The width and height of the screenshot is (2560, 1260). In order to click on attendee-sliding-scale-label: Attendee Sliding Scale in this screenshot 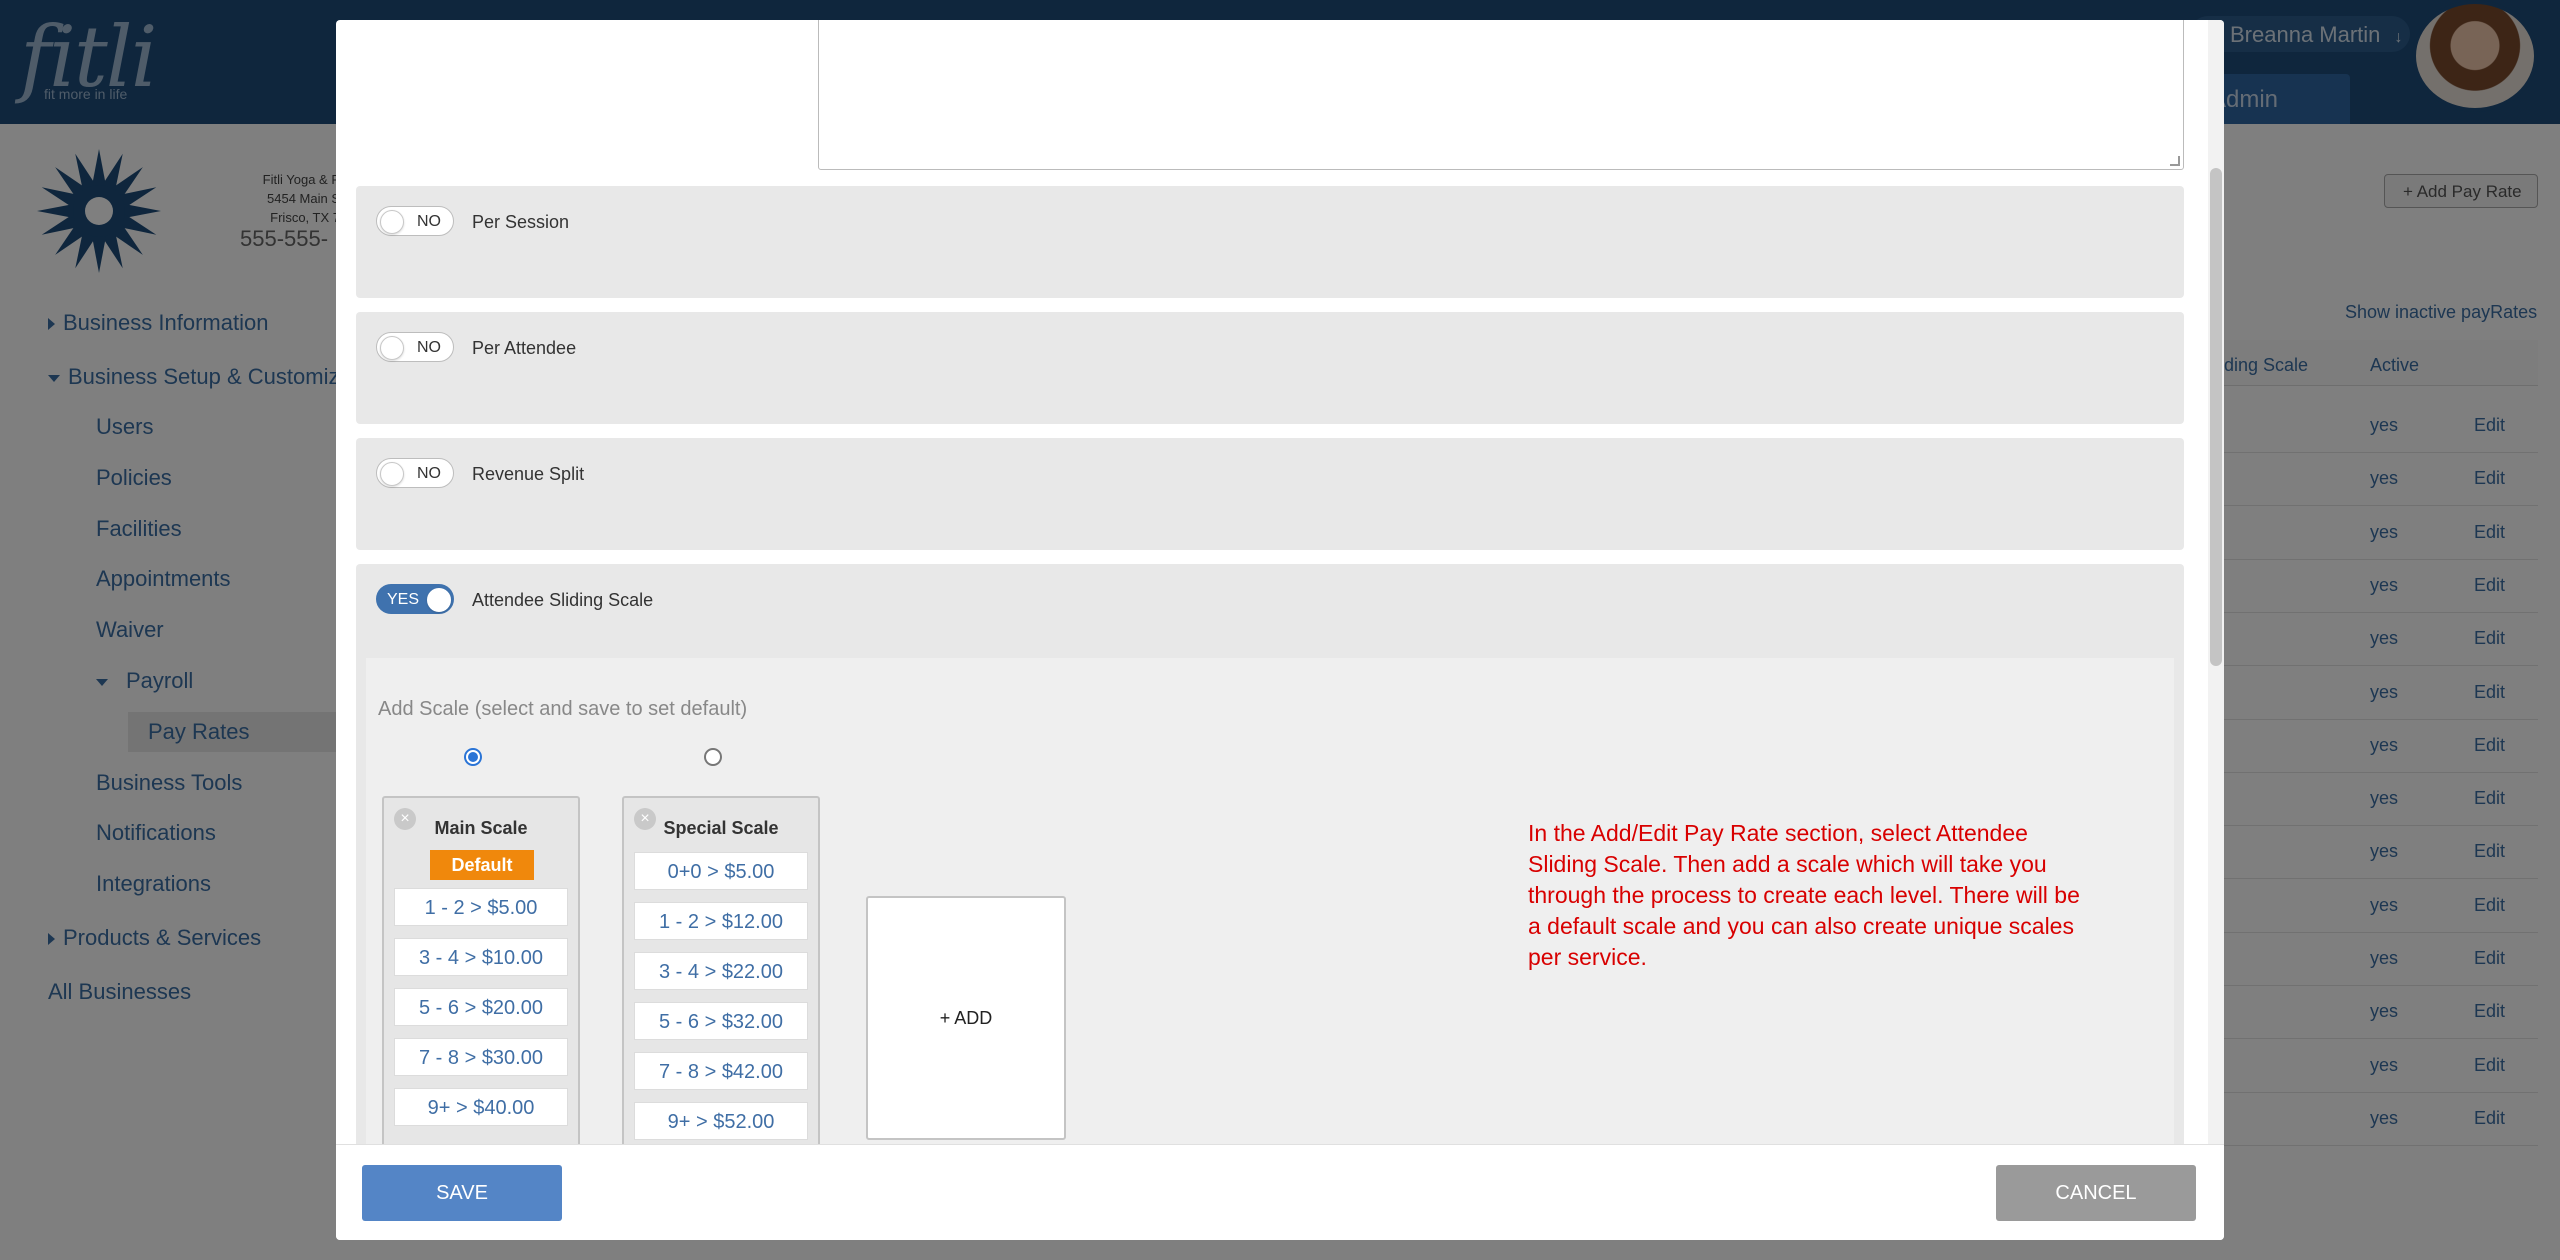, I will do `click(563, 600)`.